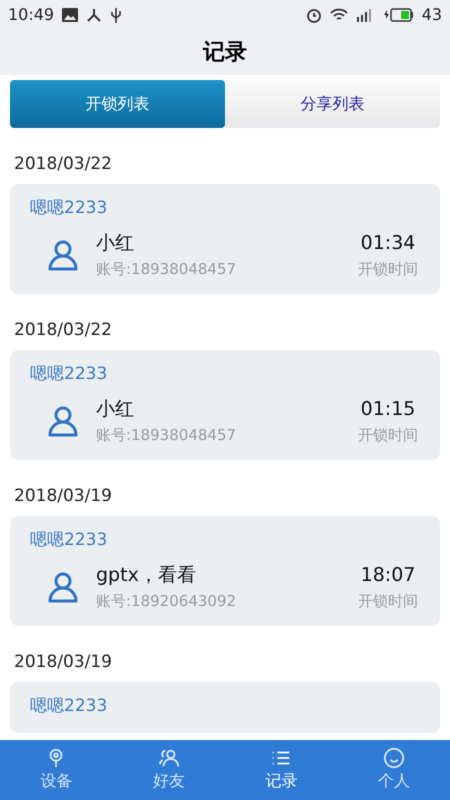  What do you see at coordinates (332, 104) in the screenshot?
I see `tab: 分享列表` at bounding box center [332, 104].